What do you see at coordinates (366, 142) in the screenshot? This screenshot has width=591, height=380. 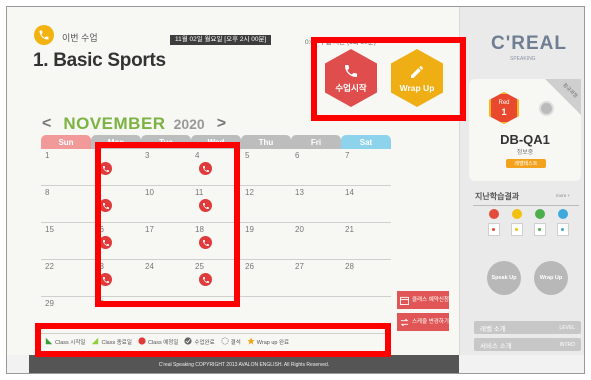 I see `weekday-sat: Sat` at bounding box center [366, 142].